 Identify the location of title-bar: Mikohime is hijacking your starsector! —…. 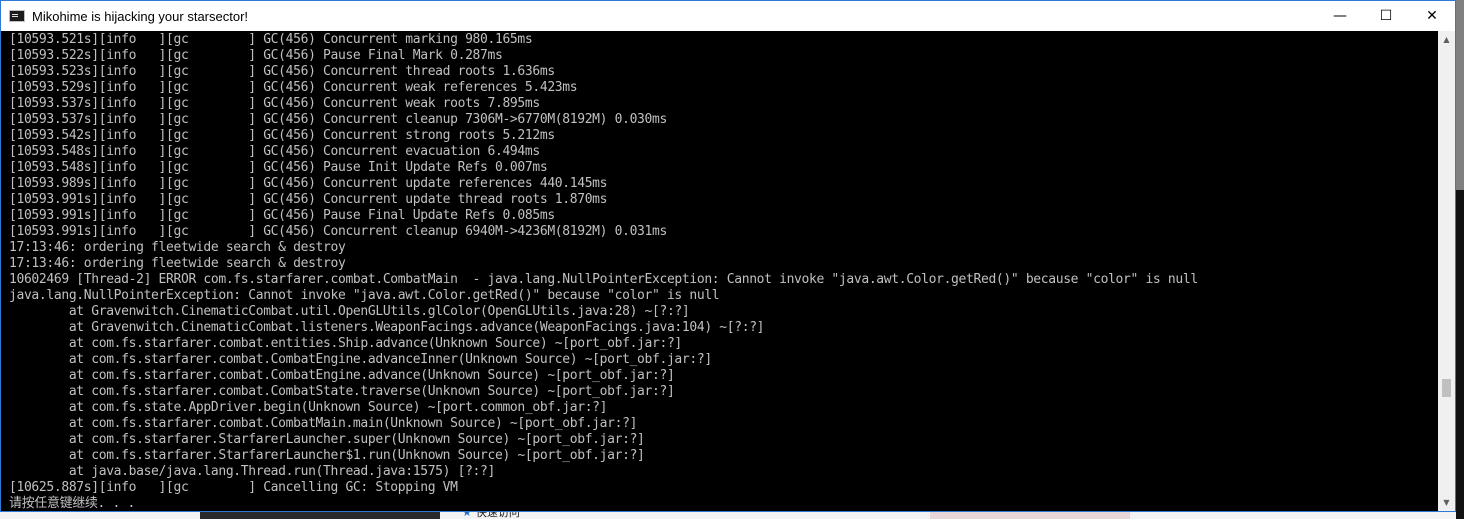
(728, 16).